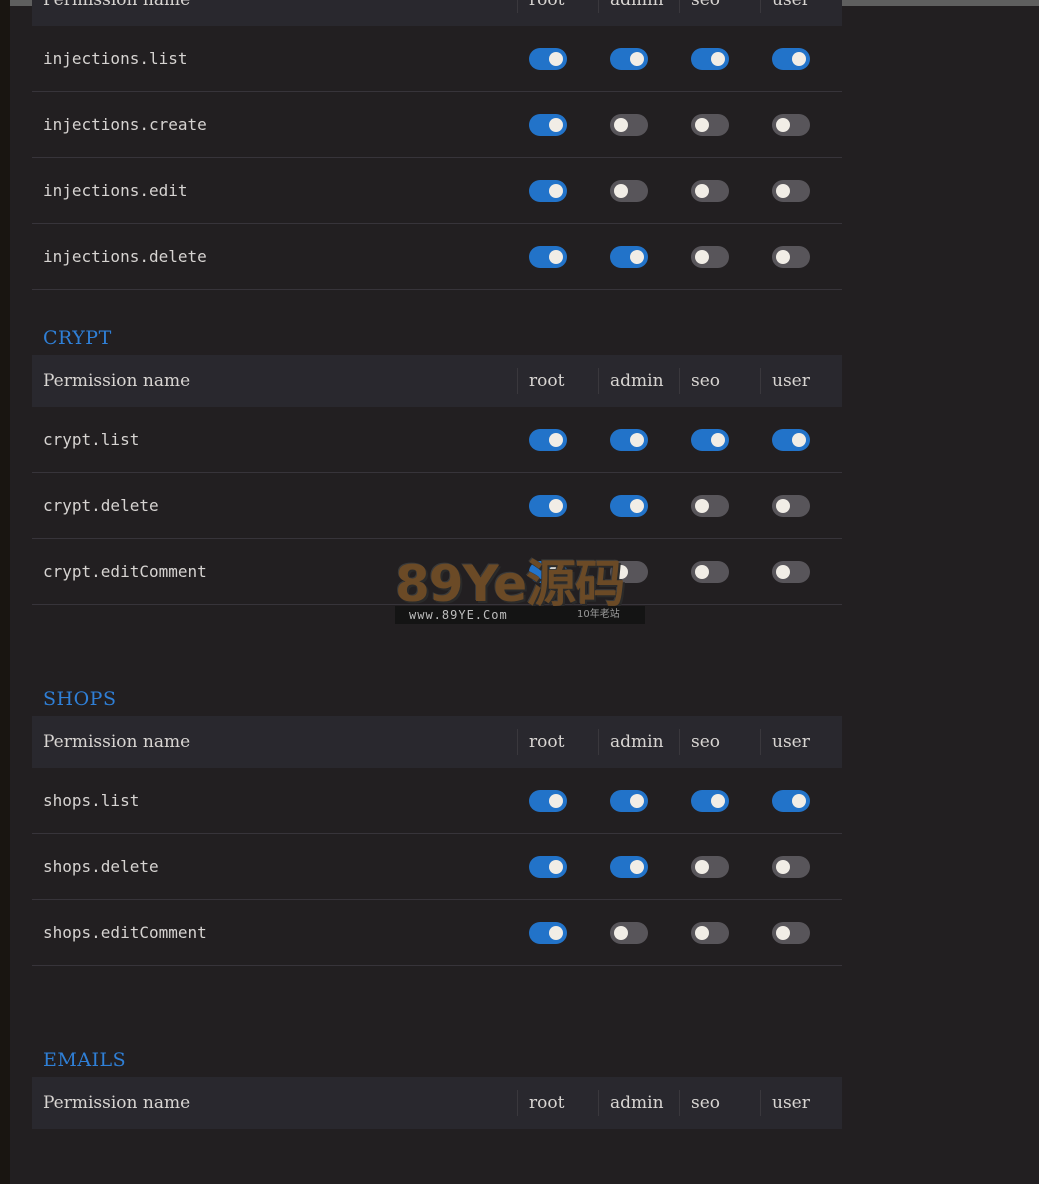 Image resolution: width=1039 pixels, height=1184 pixels. Describe the element at coordinates (437, 125) in the screenshot. I see `table-row: injections.create` at that location.